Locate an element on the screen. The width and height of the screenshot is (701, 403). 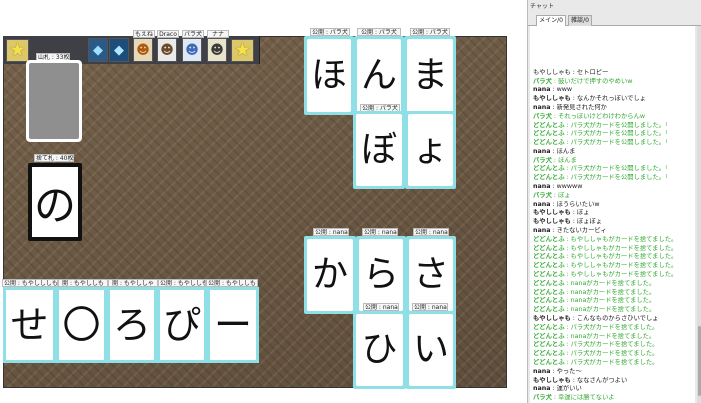
card-char: ー is located at coordinates (233, 325).